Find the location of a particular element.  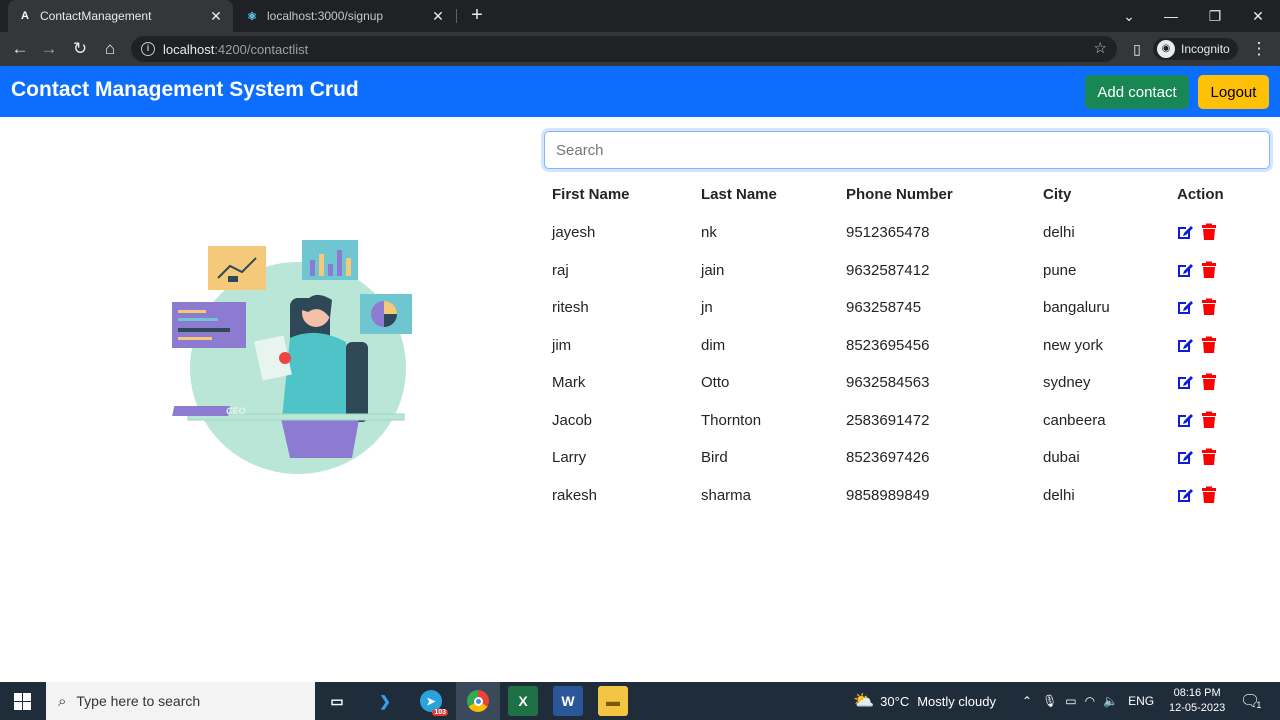

header-city: City is located at coordinates (1057, 194).